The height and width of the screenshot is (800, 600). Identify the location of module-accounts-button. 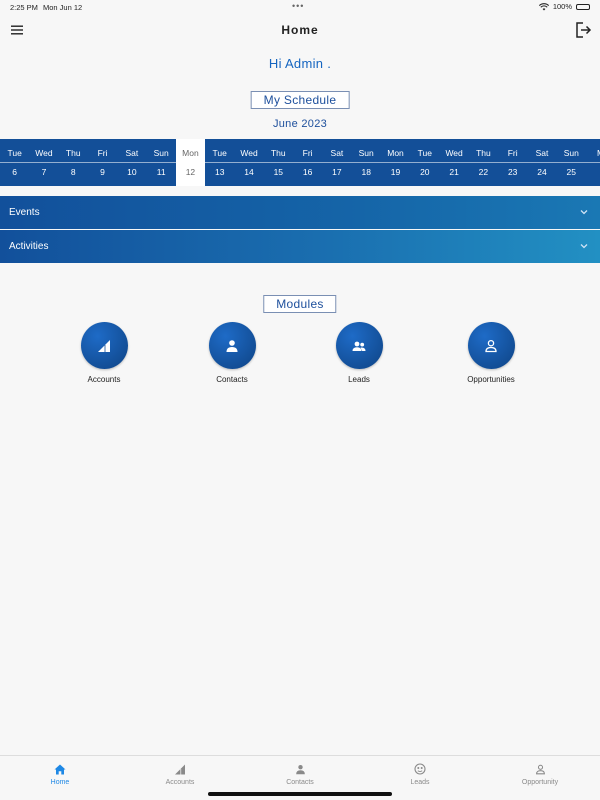
(104, 345).